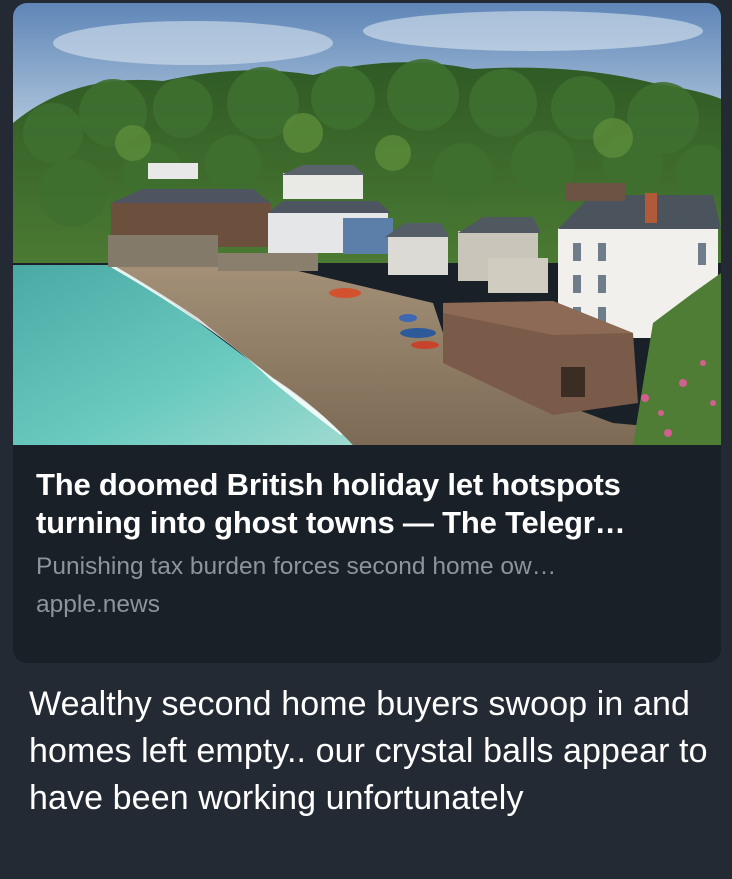 The image size is (732, 879). What do you see at coordinates (98, 604) in the screenshot?
I see `article-domain: apple.news` at bounding box center [98, 604].